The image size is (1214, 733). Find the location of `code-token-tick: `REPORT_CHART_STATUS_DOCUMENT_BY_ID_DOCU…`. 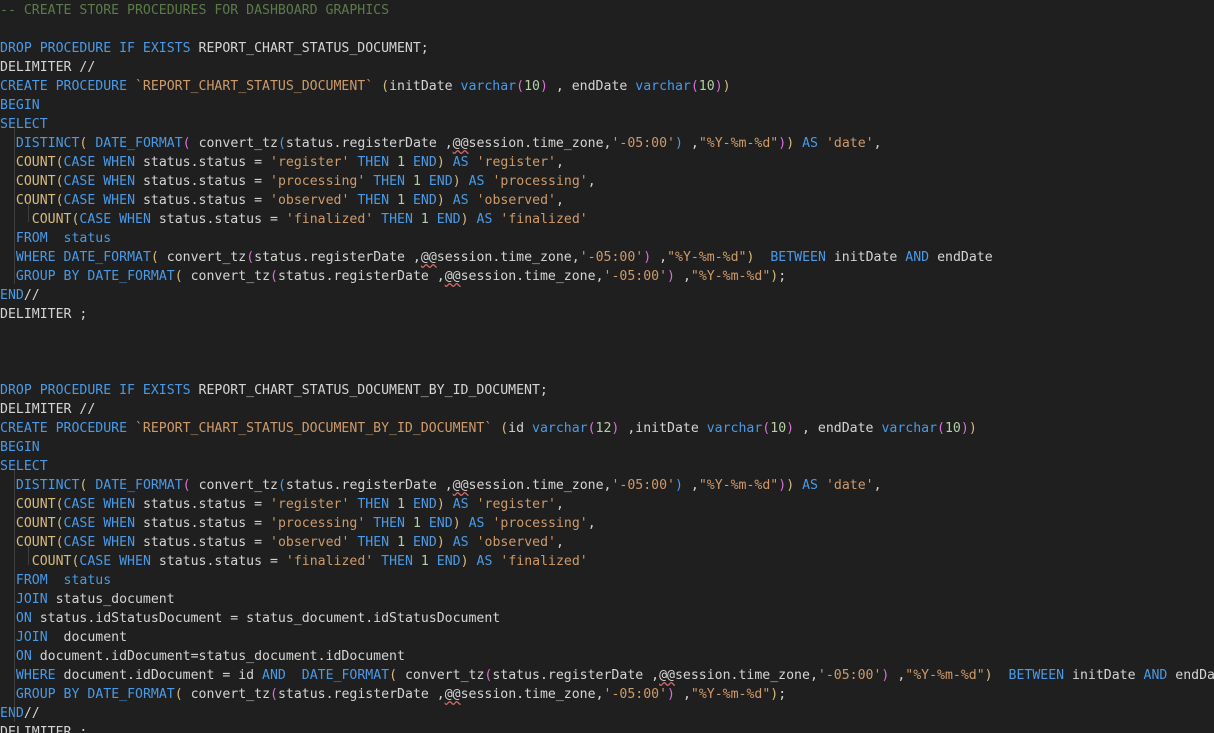

code-token-tick: `REPORT_CHART_STATUS_DOCUMENT_BY_ID_DOCU… is located at coordinates (313, 428).